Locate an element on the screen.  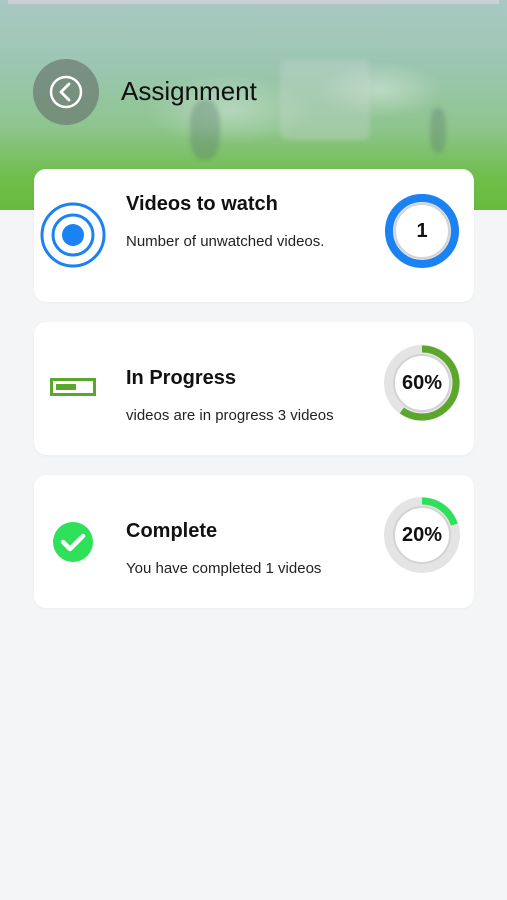
status-strip is located at coordinates (253, 2).